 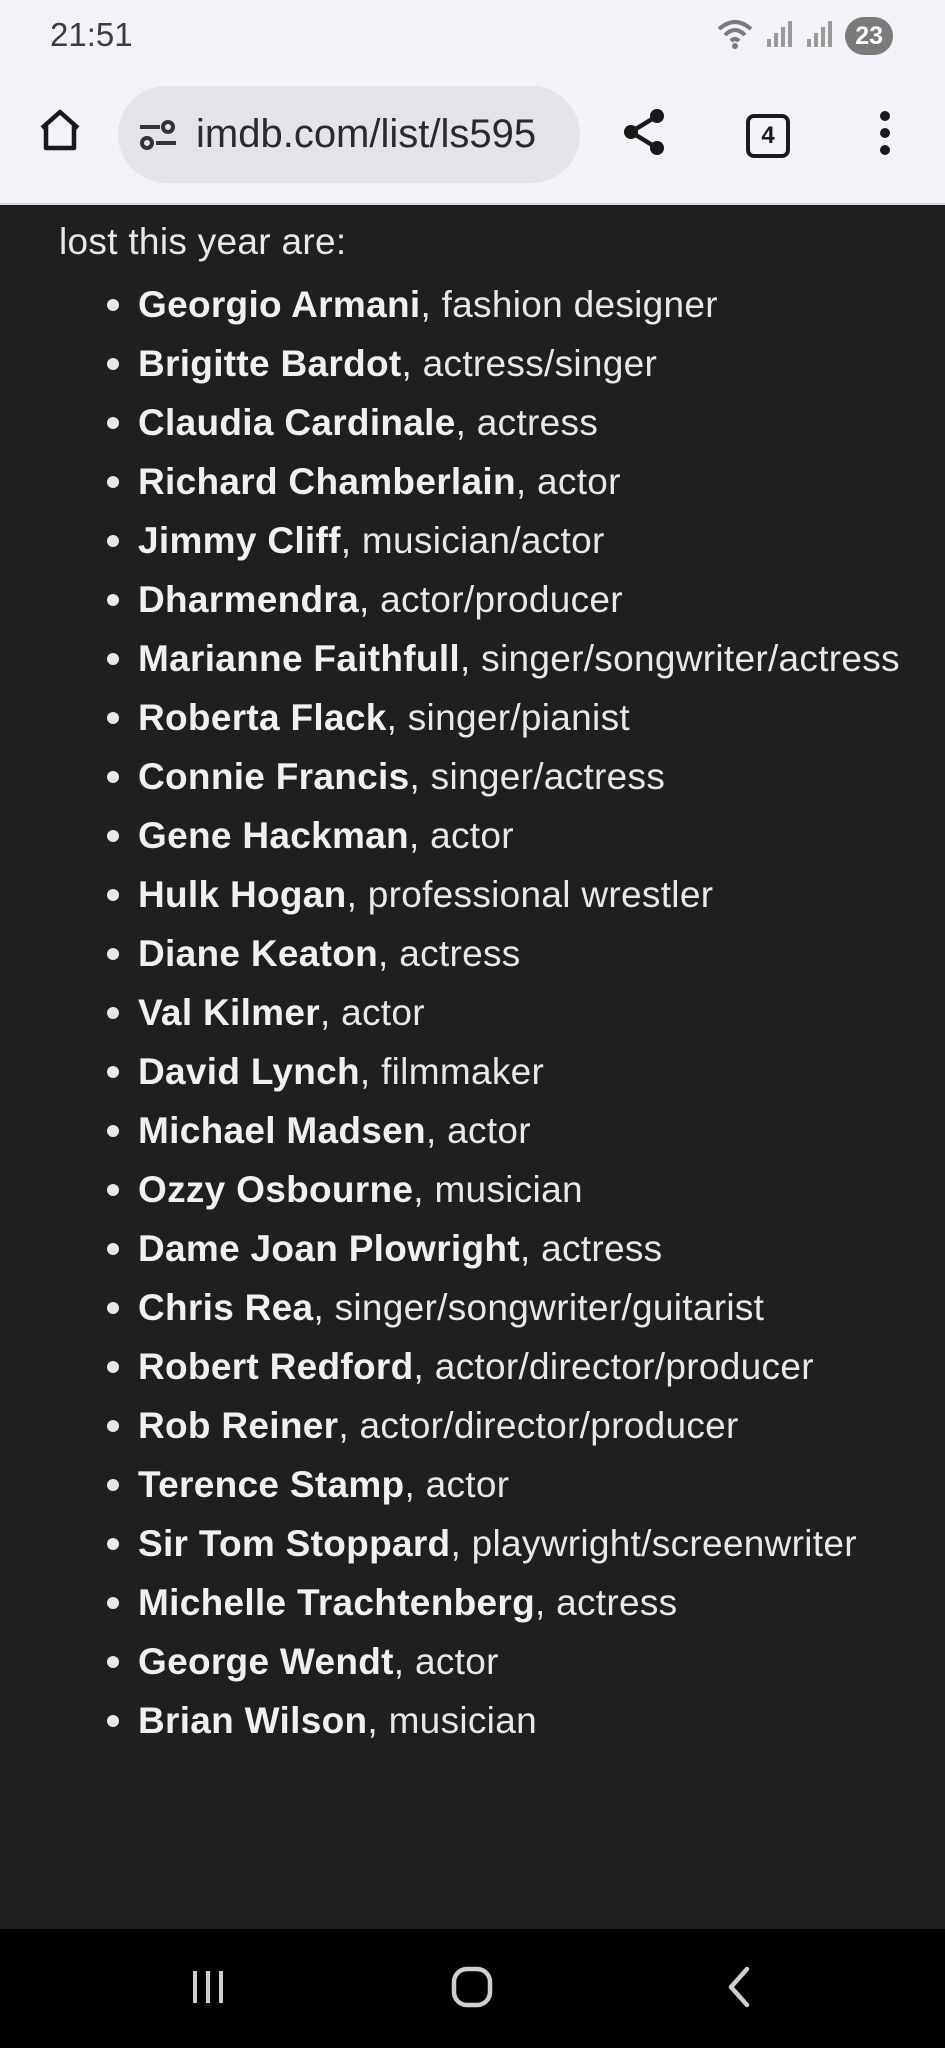 I want to click on list-item: Dharmendra, actor/producer, so click(x=522, y=599).